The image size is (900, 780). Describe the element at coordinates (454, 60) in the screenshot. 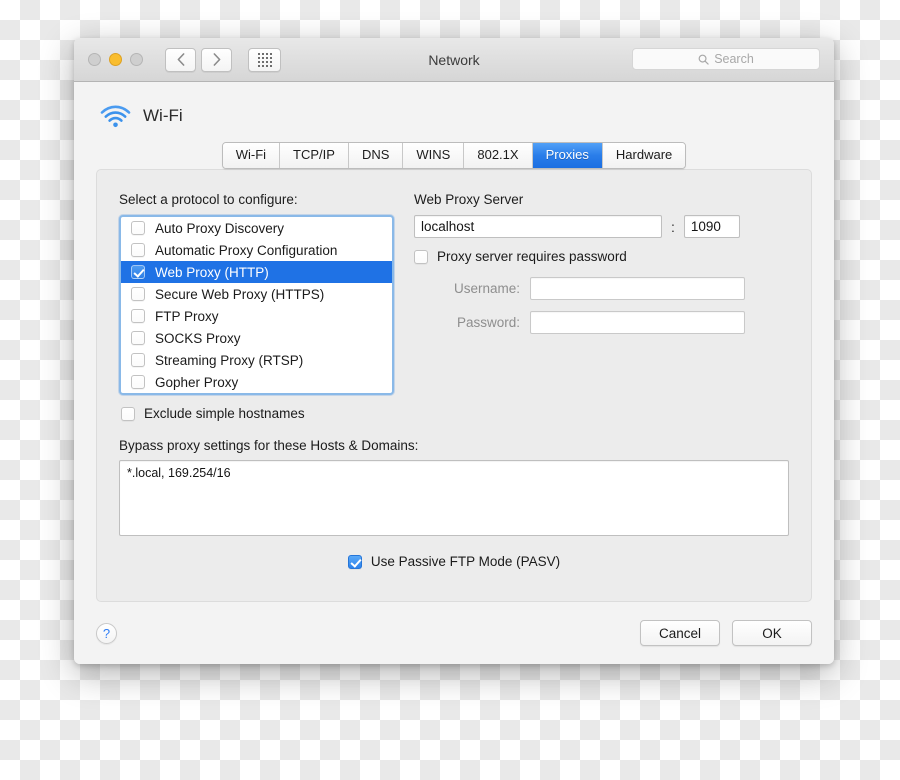

I see `window-titlebar: Network Search` at that location.